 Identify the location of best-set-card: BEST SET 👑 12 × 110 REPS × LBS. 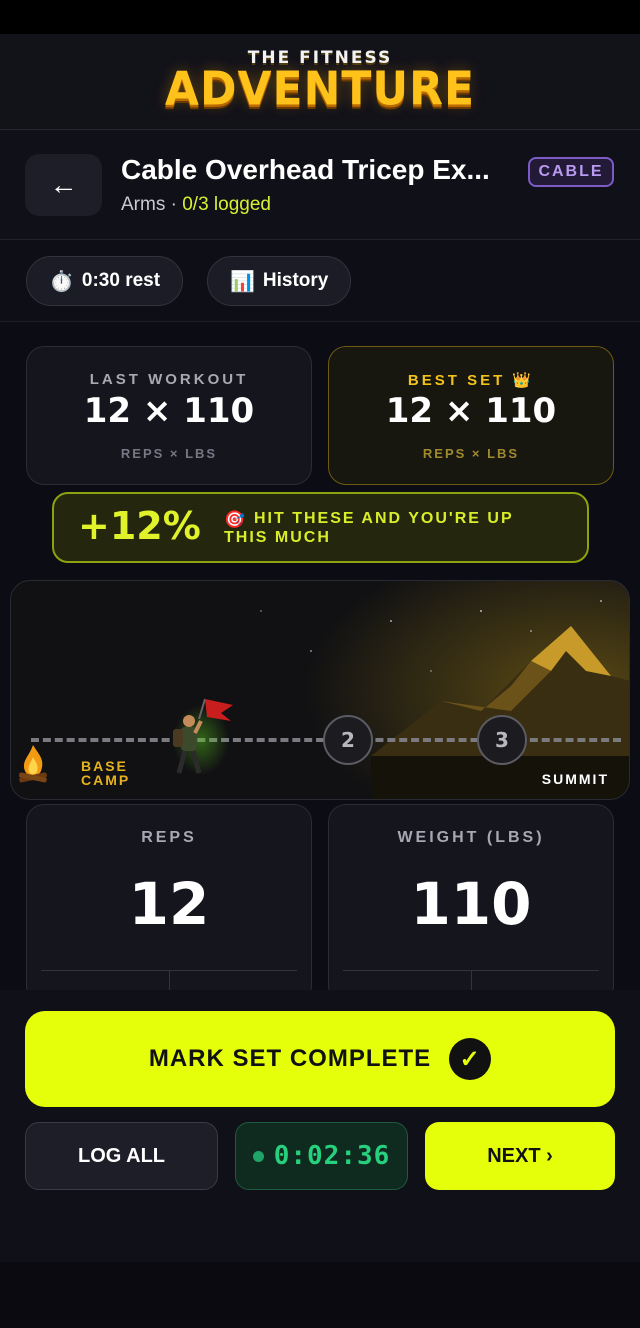
(471, 415).